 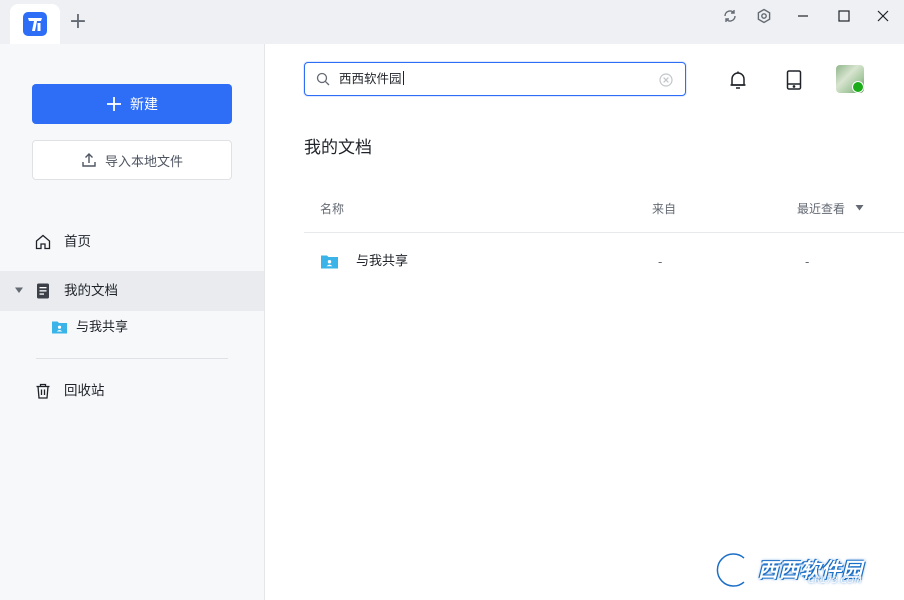 What do you see at coordinates (143, 162) in the screenshot?
I see `import-button-label: 导入本地文件` at bounding box center [143, 162].